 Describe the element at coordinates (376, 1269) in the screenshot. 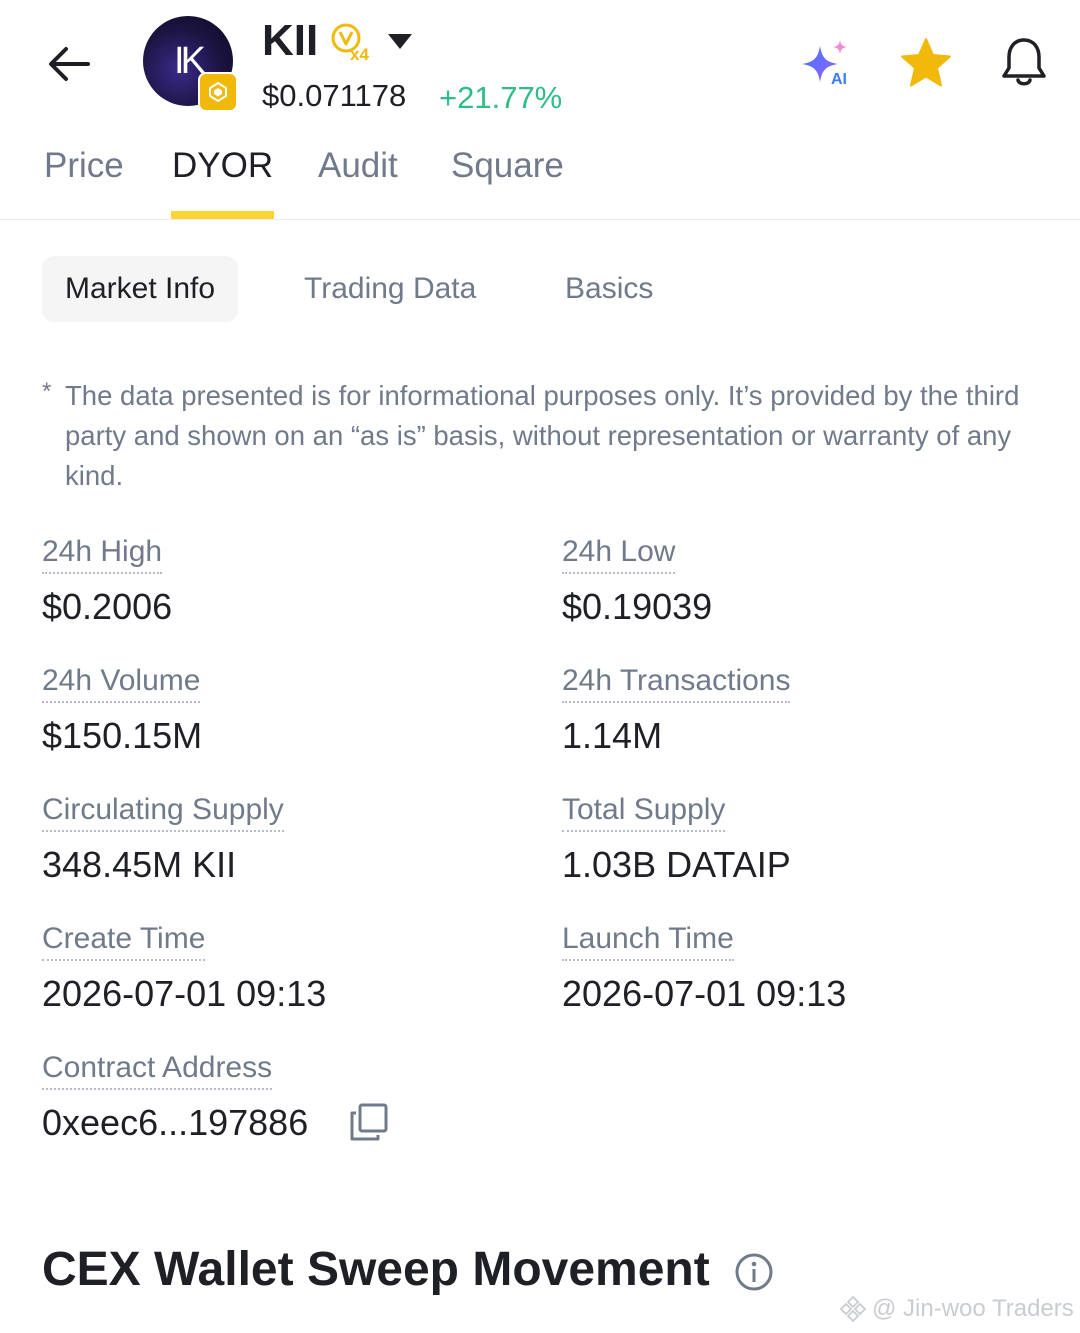

I see `section-title: CEX Wallet Sweep Movement` at that location.